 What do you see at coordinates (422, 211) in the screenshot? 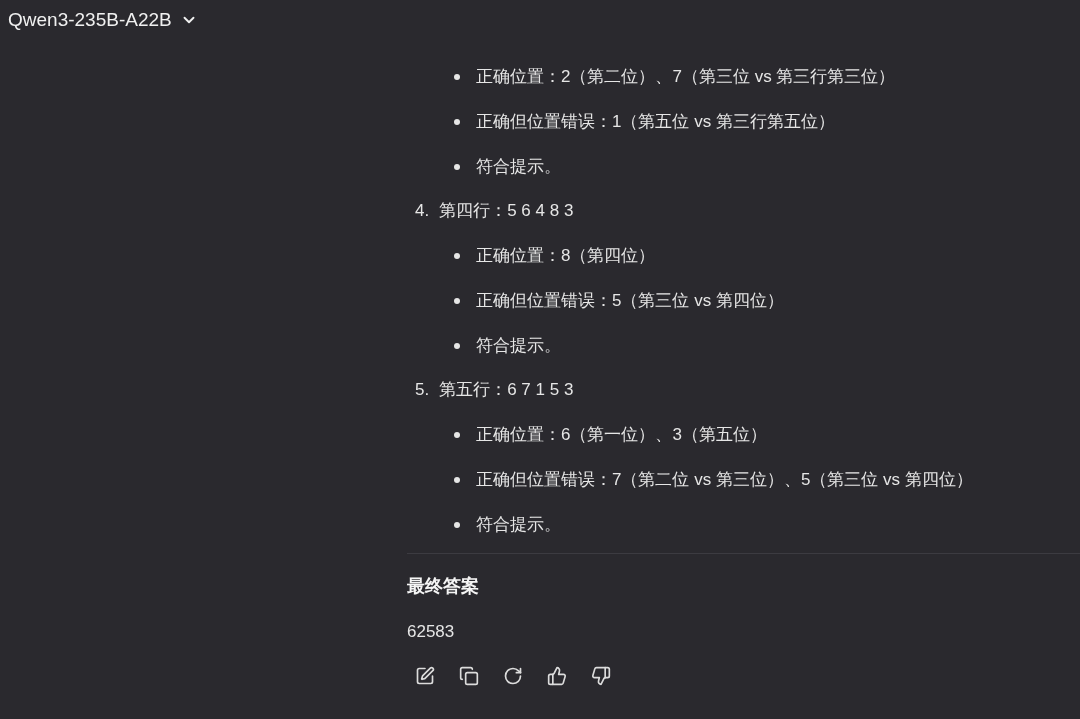
I see `list-number: 4.` at bounding box center [422, 211].